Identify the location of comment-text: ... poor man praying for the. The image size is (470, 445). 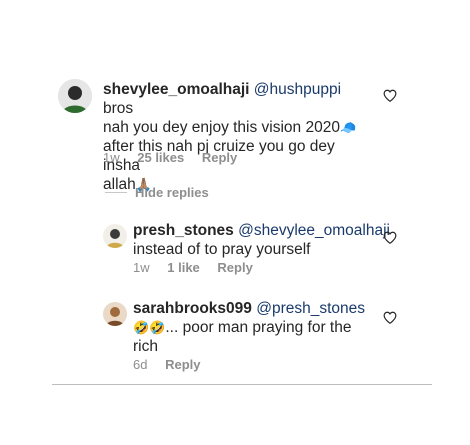
(258, 327).